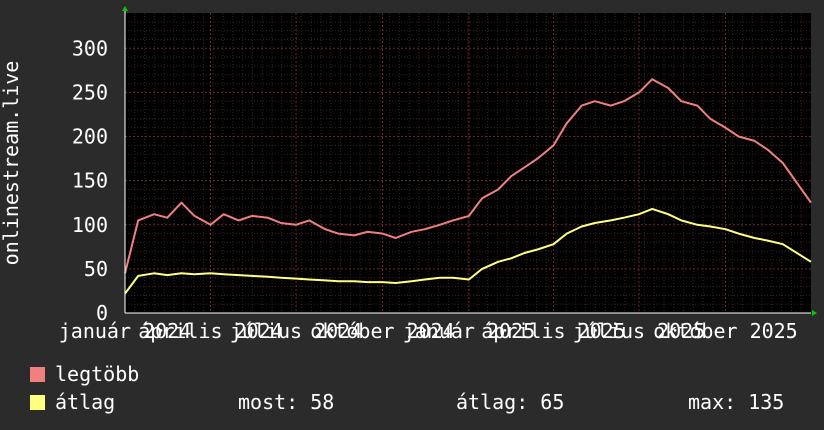 Image resolution: width=824 pixels, height=430 pixels. Describe the element at coordinates (736, 402) in the screenshot. I see `stat-maximum: max: 135` at that location.